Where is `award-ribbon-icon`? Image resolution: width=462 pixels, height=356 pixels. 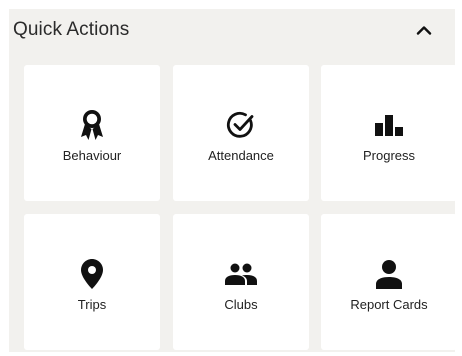
award-ribbon-icon is located at coordinates (92, 125).